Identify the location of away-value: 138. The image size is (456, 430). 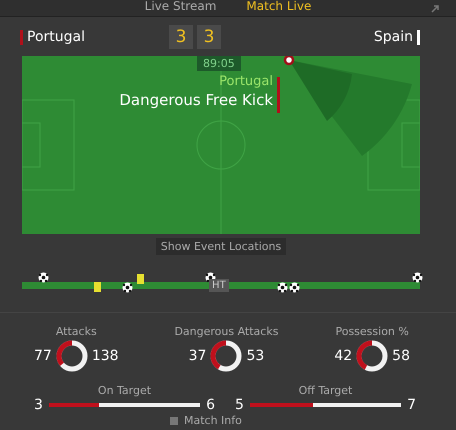
(105, 356).